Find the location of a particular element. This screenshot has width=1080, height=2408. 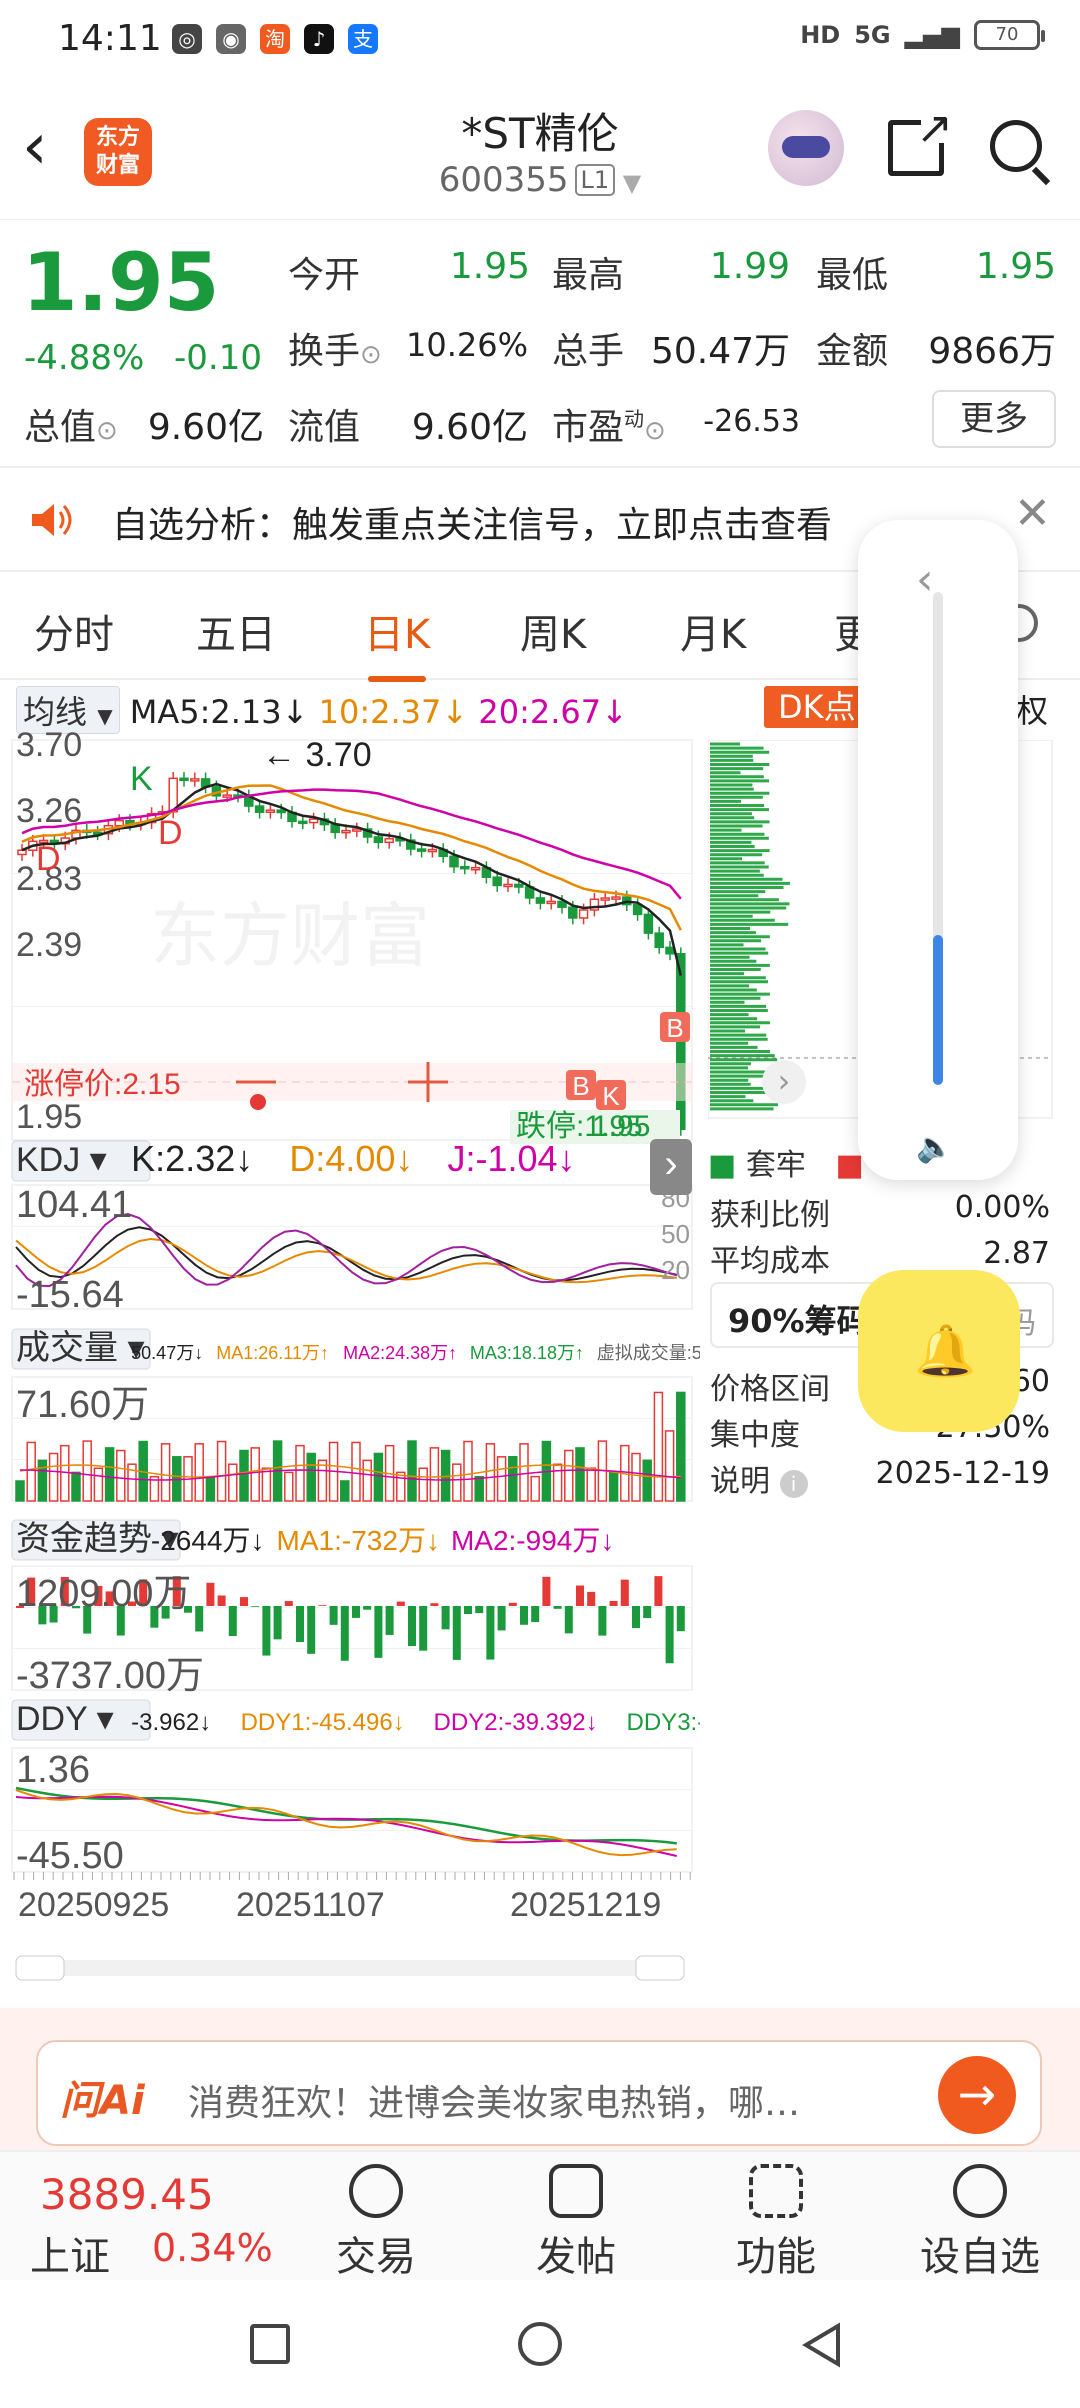

mktcap-label: 总值⊙ is located at coordinates (71, 427).